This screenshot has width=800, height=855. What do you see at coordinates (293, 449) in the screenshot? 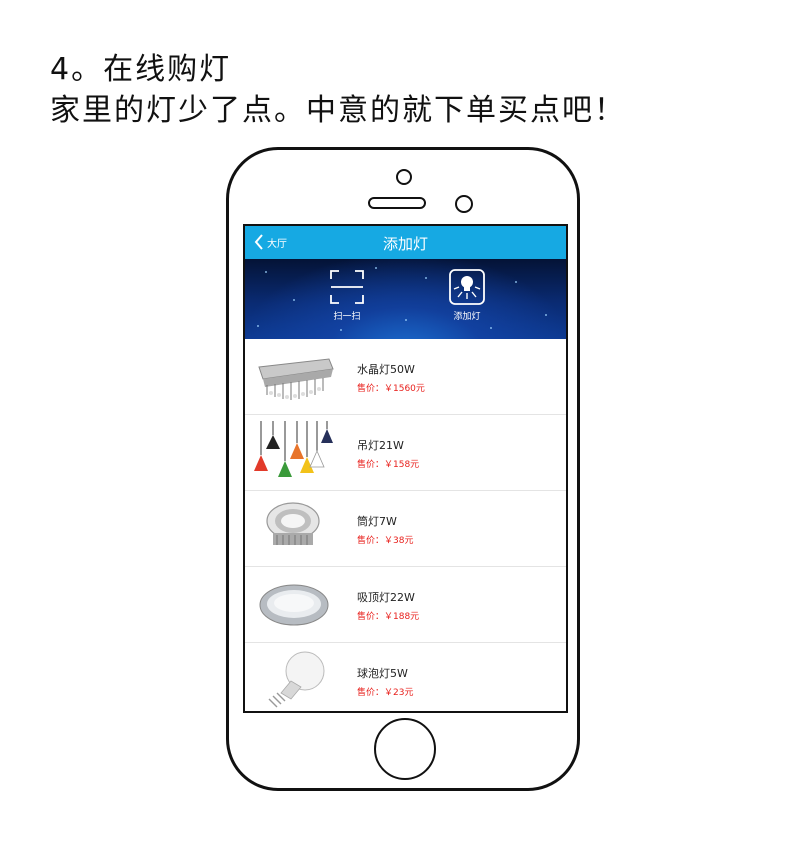
I see `pendant-lamps-icon` at bounding box center [293, 449].